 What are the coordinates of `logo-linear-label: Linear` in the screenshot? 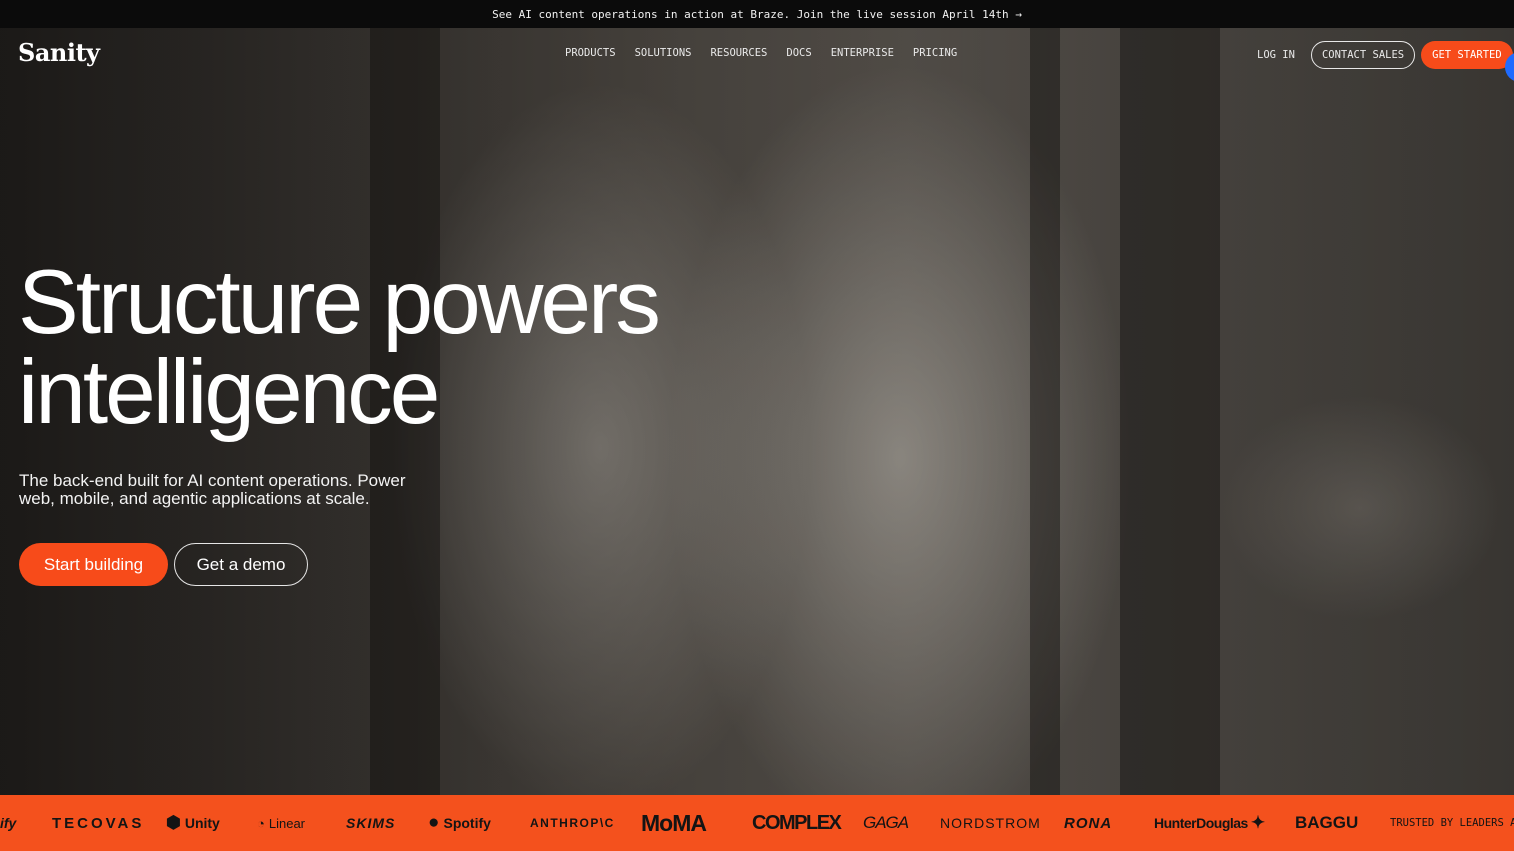 It's located at (286, 823).